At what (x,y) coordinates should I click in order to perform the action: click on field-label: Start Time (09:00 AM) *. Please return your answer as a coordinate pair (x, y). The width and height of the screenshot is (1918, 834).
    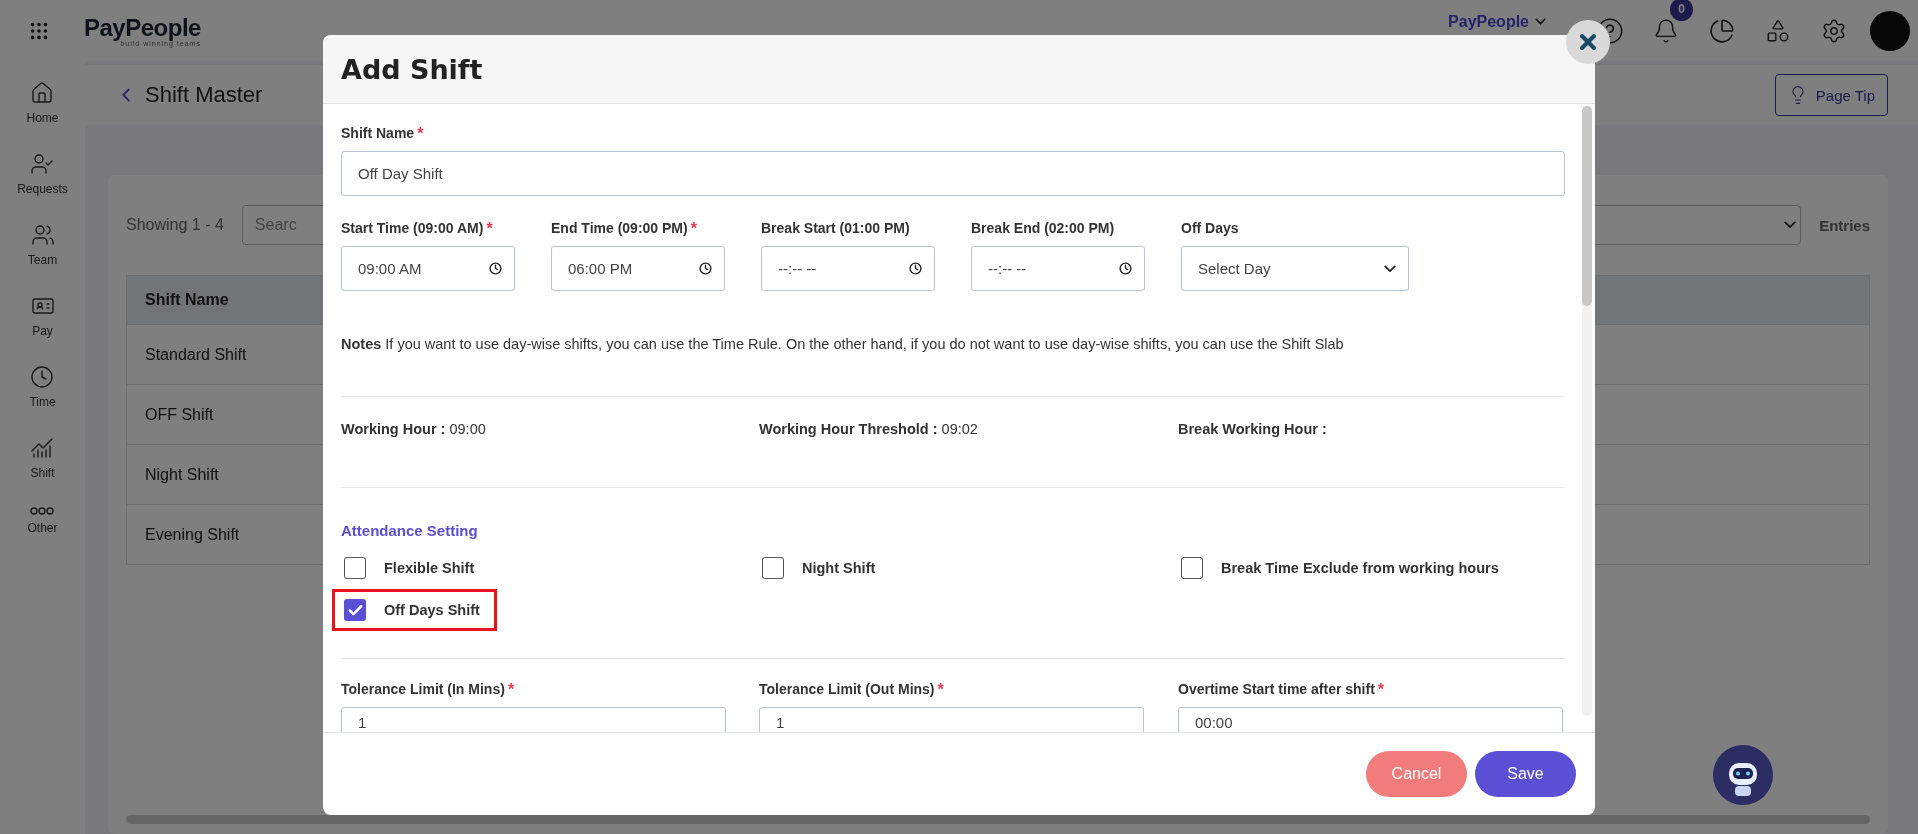
    Looking at the image, I should click on (417, 229).